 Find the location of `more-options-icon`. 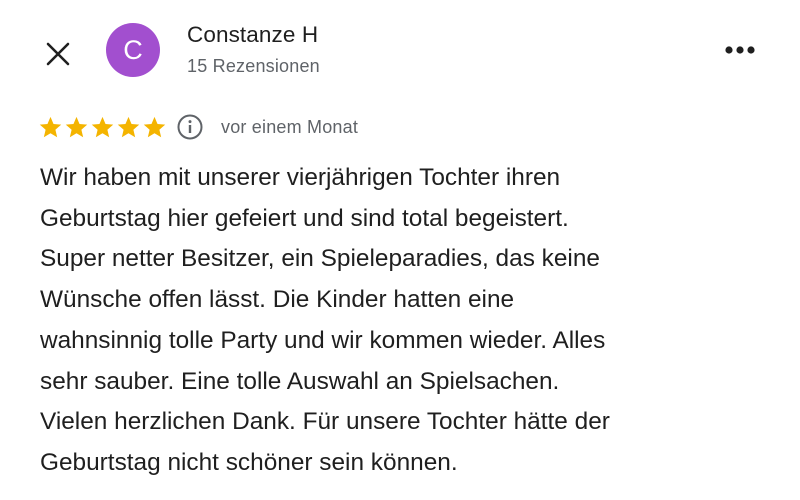

more-options-icon is located at coordinates (740, 50).